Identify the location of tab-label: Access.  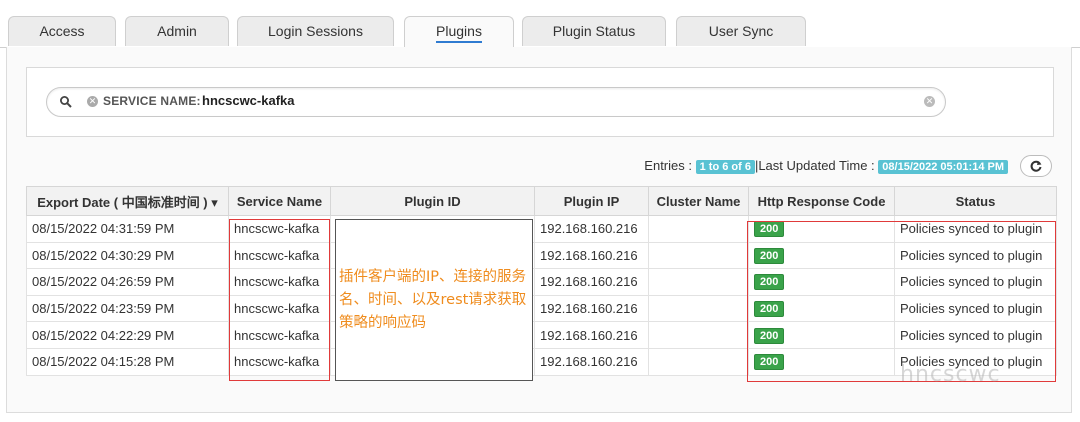
(62, 31).